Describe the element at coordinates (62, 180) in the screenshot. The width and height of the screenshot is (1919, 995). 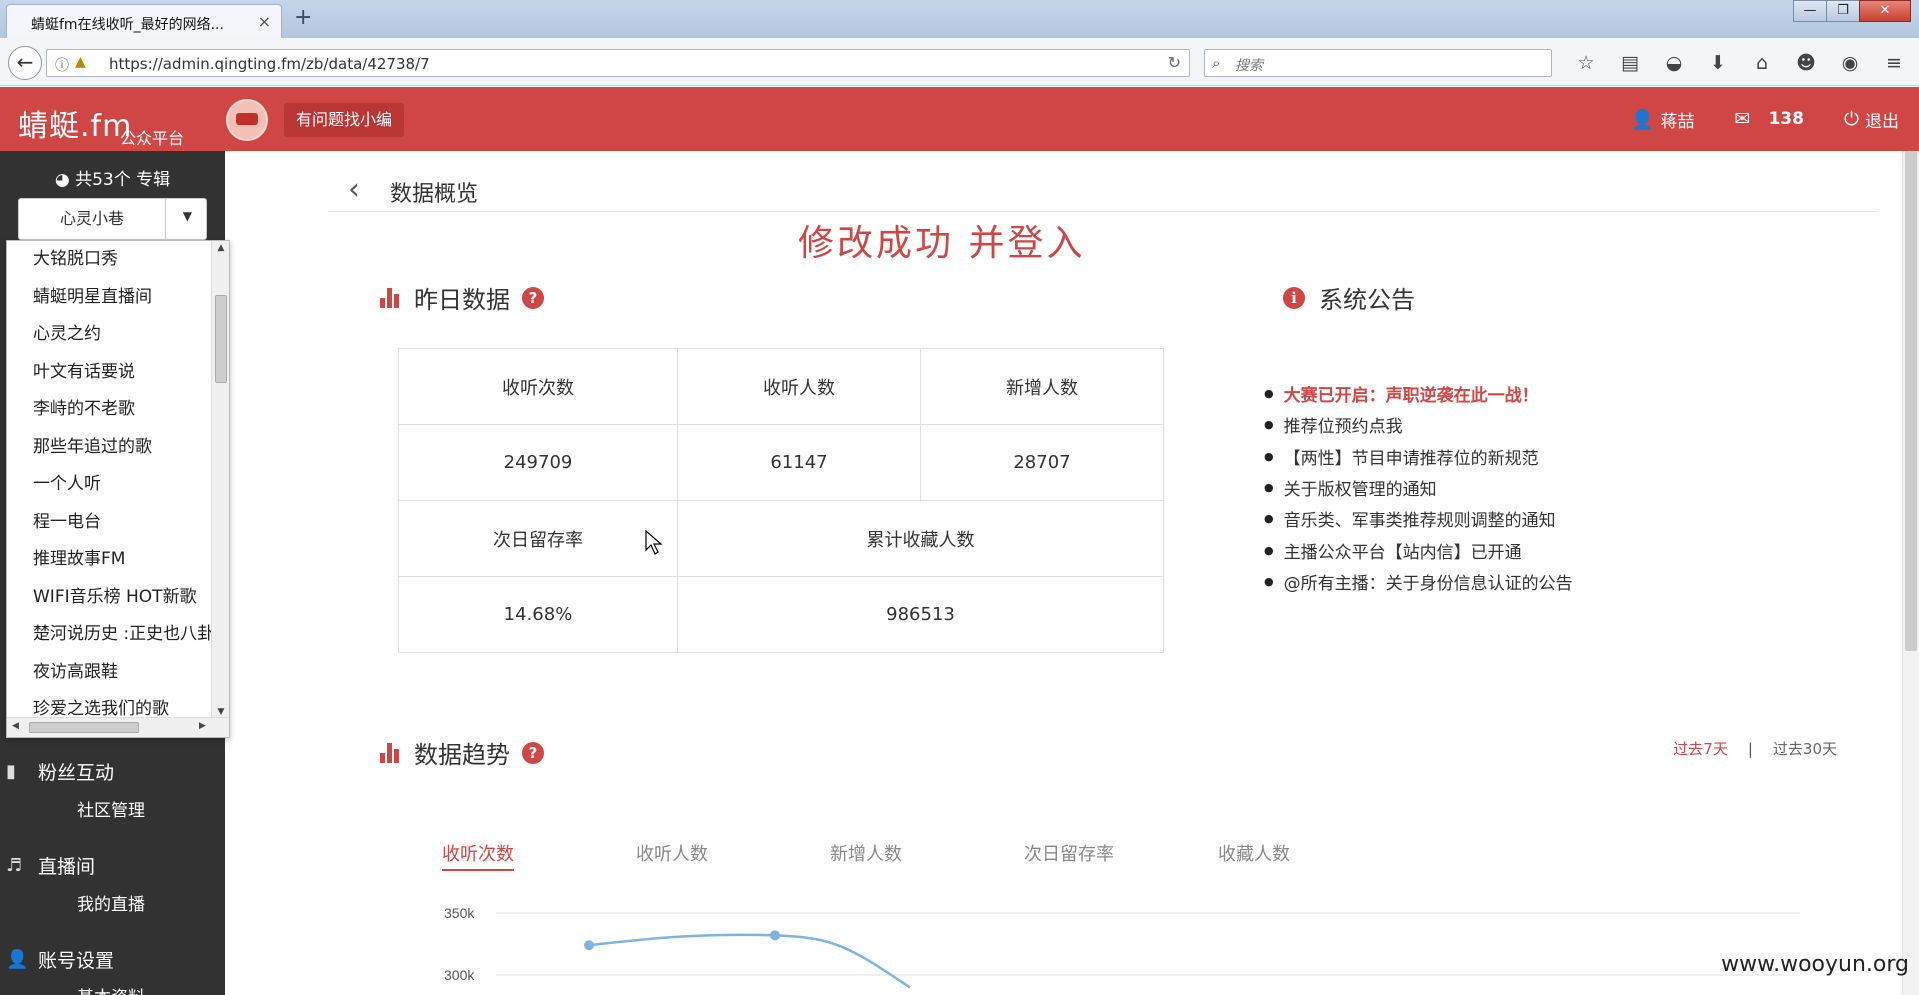
I see `globe-icon: ◕` at that location.